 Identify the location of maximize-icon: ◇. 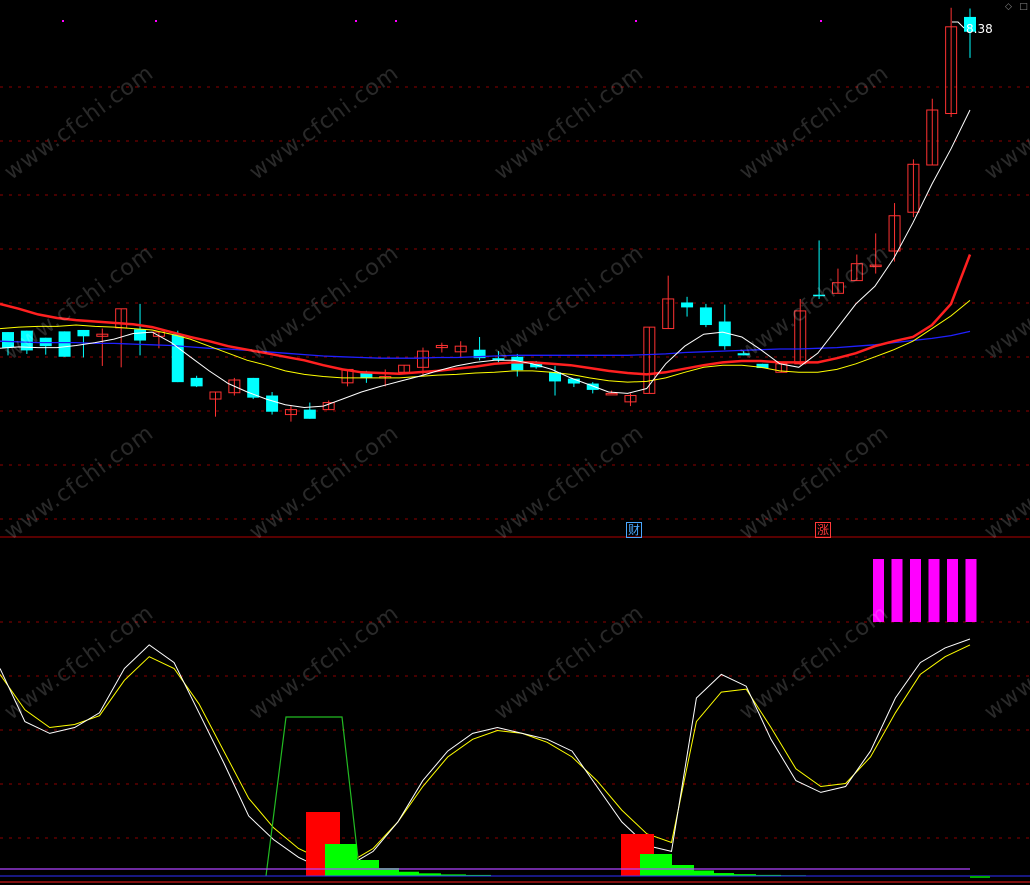
(1008, 7).